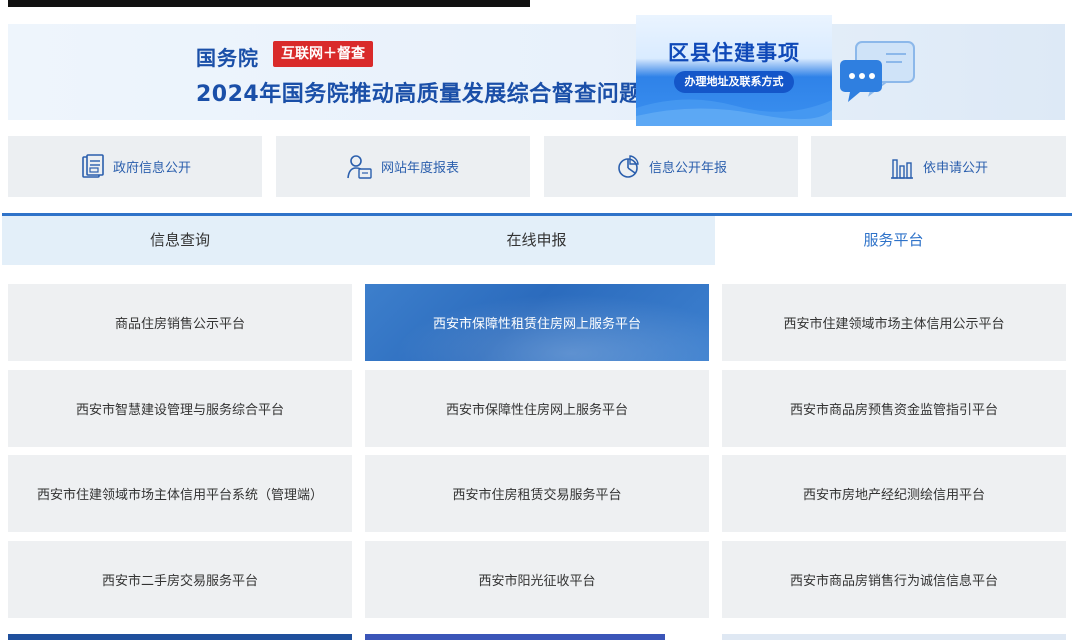  I want to click on service-tabs: 信息查询 在线申报 服务平台, so click(537, 239).